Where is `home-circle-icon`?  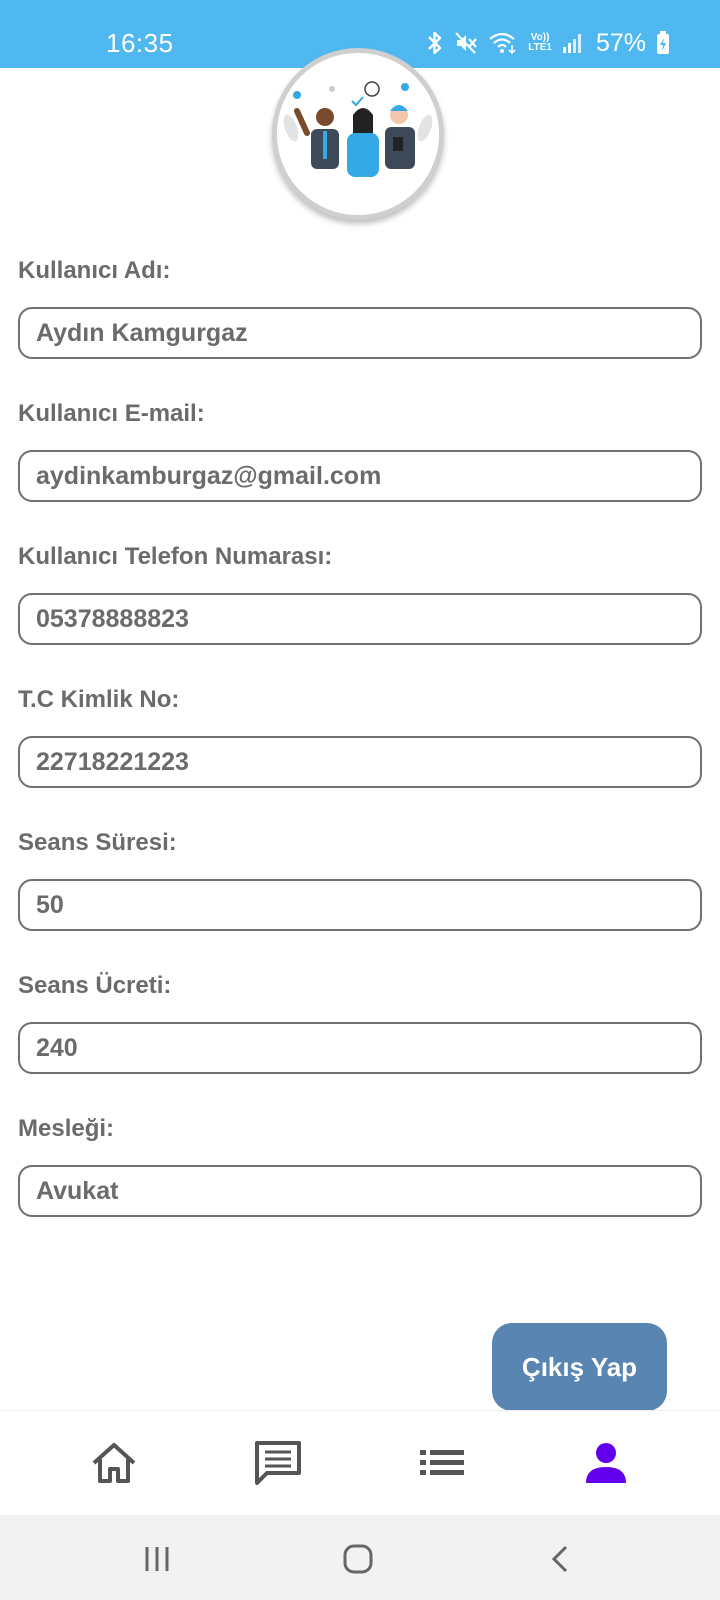
home-circle-icon is located at coordinates (358, 1559).